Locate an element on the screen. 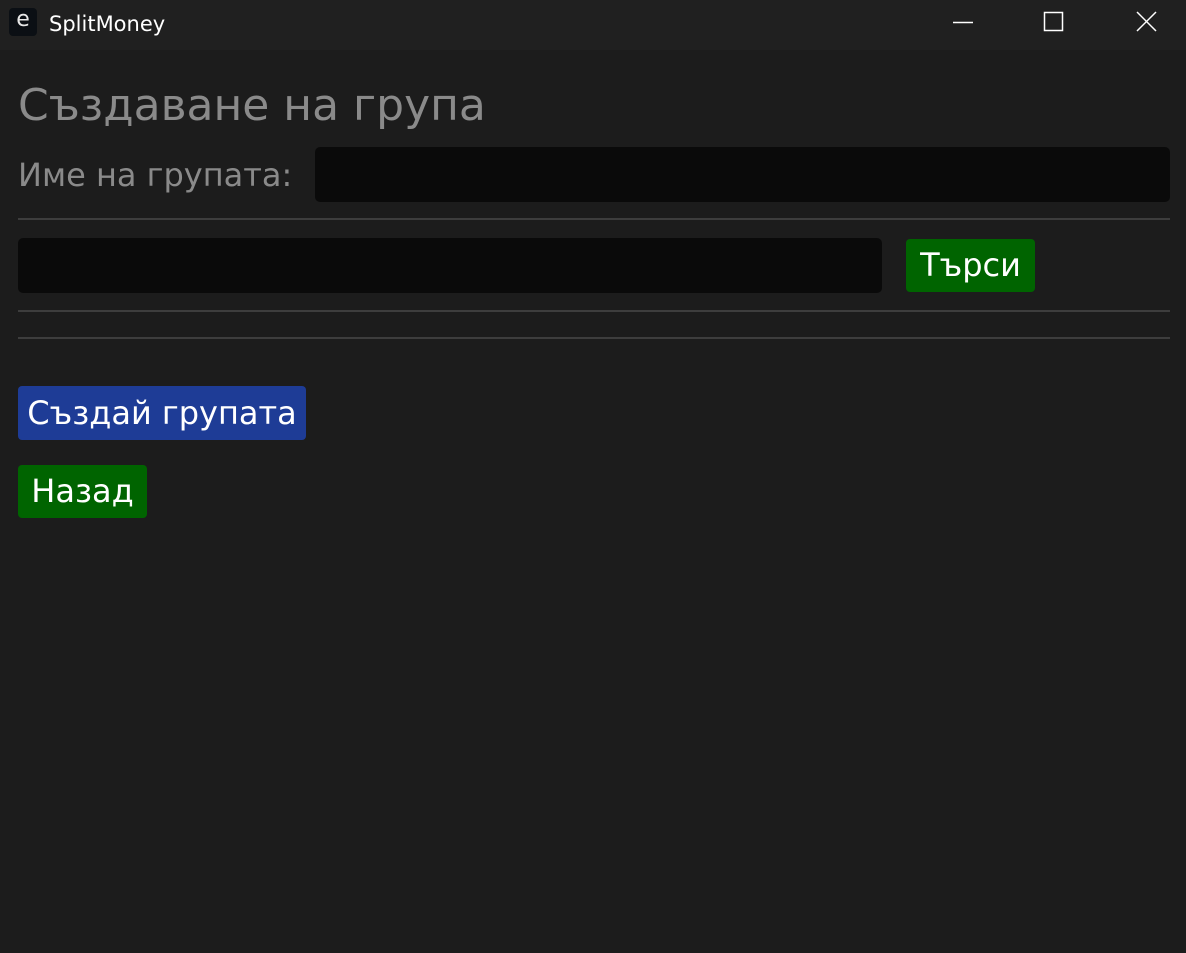 This screenshot has height=953, width=1186. close-button is located at coordinates (1147, 23).